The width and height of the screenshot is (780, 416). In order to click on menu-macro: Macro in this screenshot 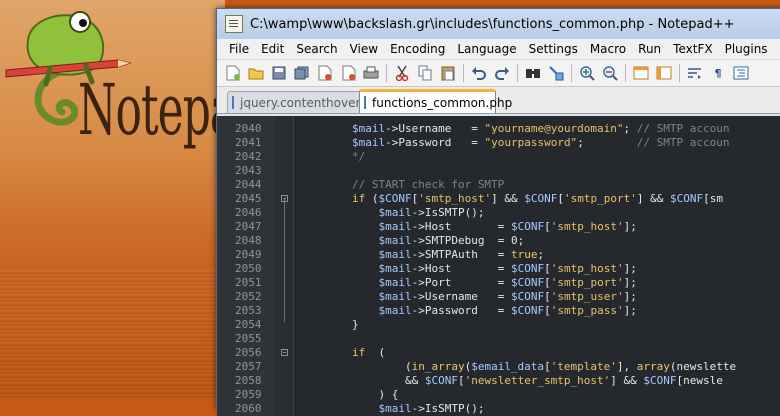, I will do `click(608, 49)`.